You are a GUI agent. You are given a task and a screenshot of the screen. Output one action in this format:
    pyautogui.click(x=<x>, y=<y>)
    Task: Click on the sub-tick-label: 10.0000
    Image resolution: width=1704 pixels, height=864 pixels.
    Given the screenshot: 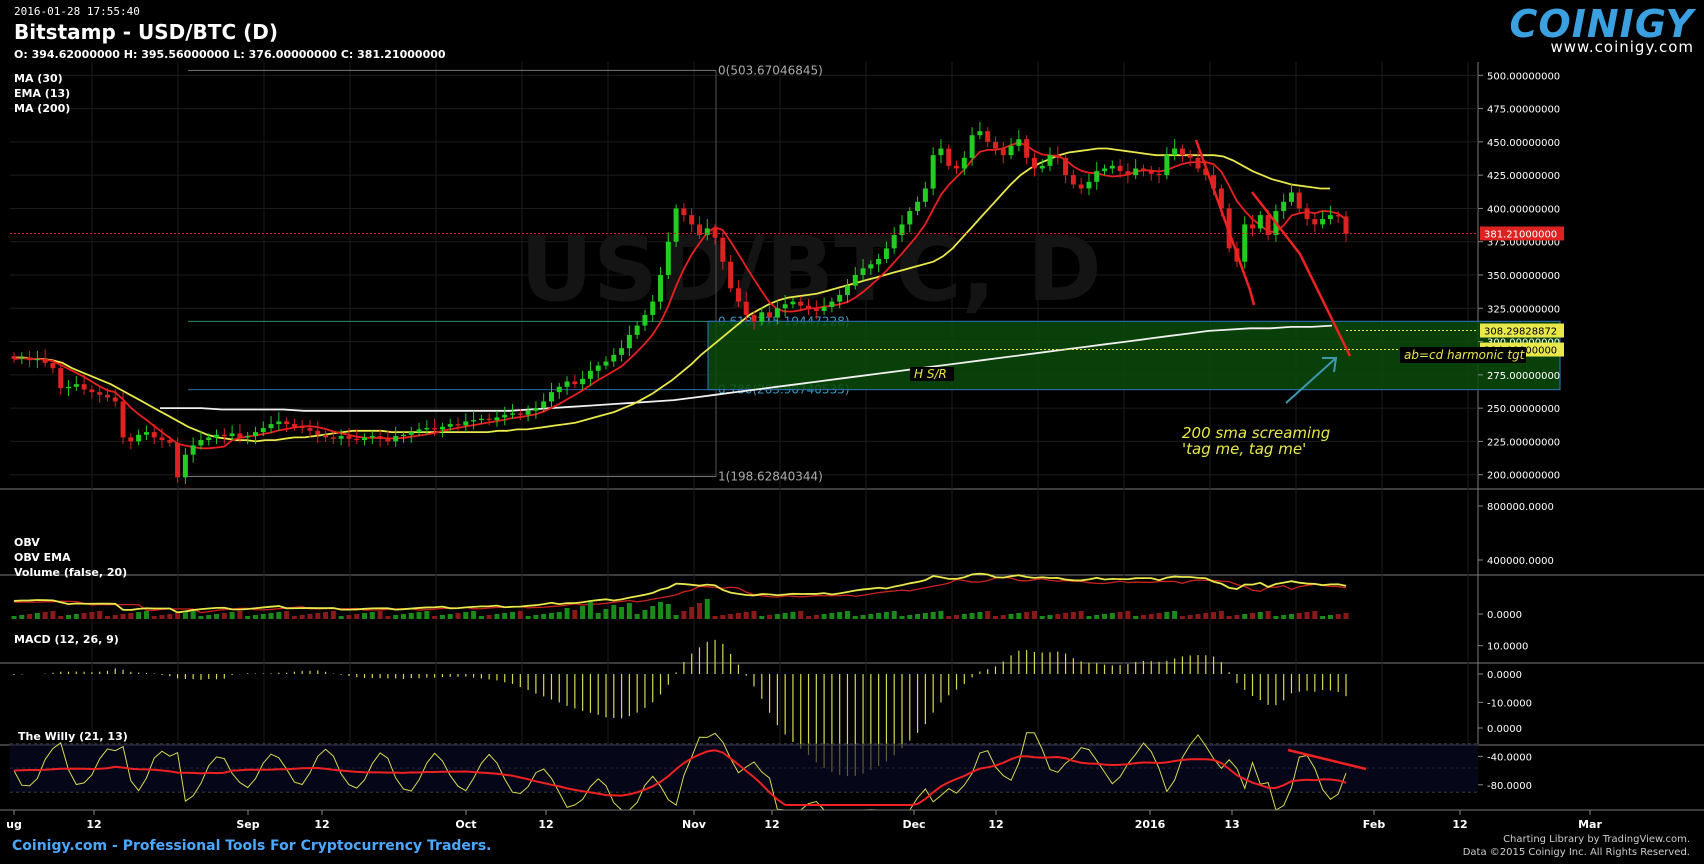 What is the action you would take?
    pyautogui.click(x=1507, y=647)
    